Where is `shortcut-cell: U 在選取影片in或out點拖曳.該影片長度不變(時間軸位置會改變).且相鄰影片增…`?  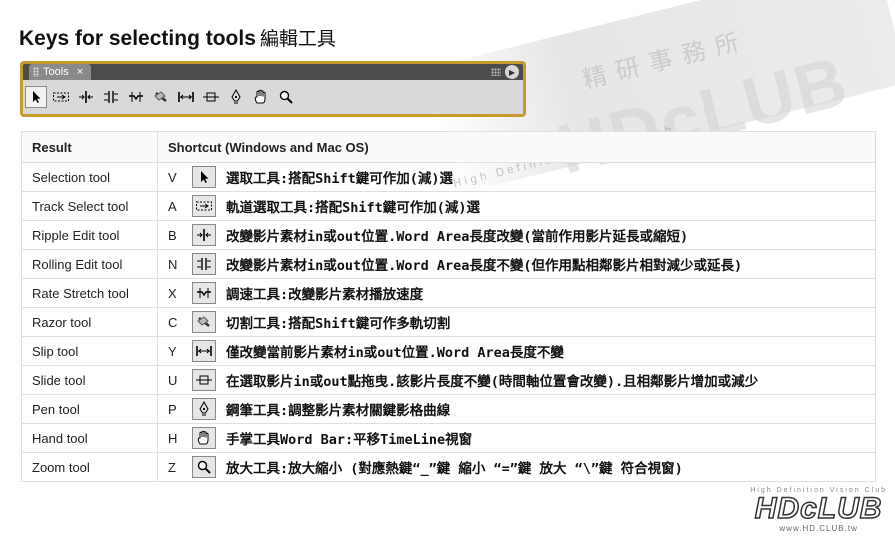 shortcut-cell: U 在選取影片in或out點拖曳.該影片長度不變(時間軸位置會改變).且相鄰影片增… is located at coordinates (516, 380).